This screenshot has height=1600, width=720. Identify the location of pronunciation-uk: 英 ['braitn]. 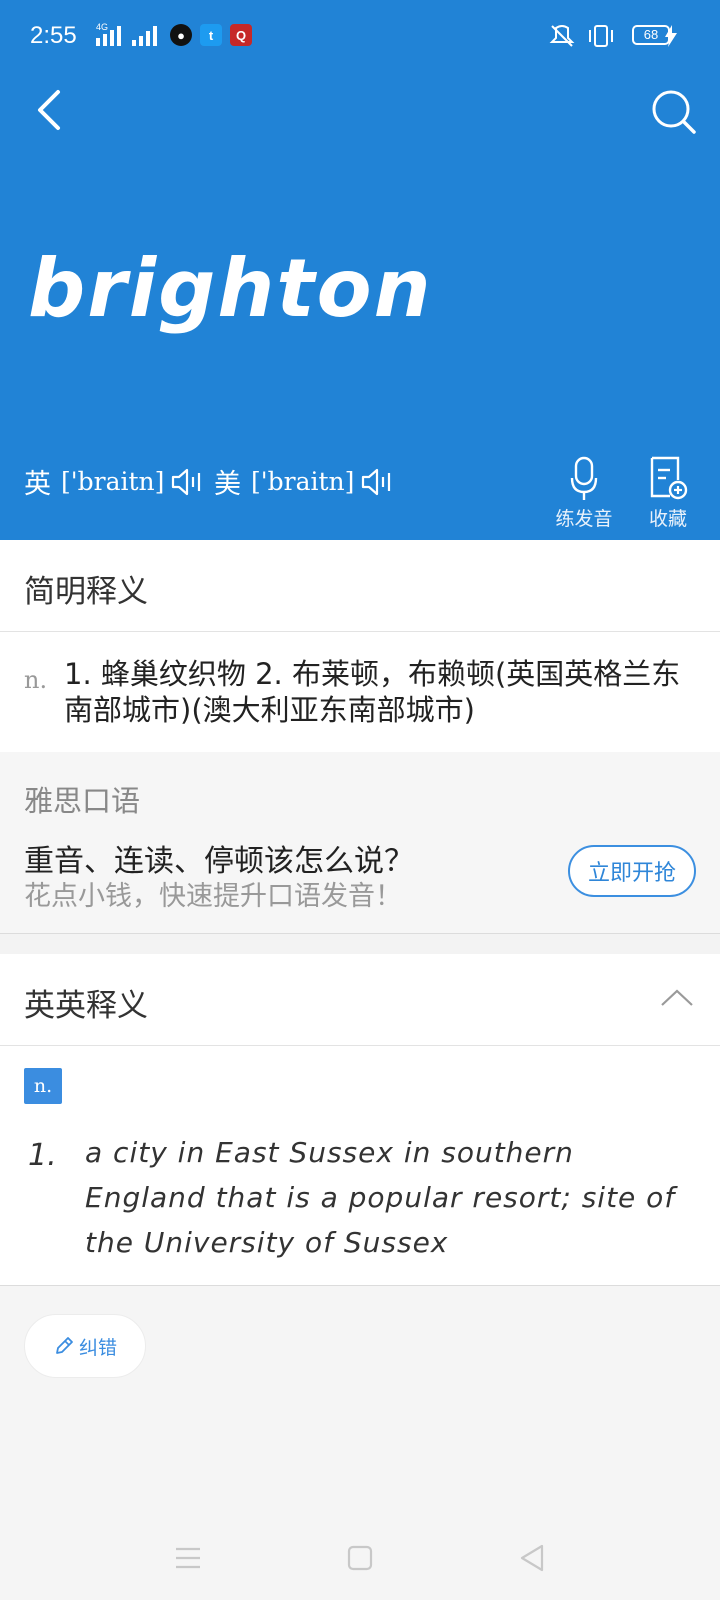
(114, 481).